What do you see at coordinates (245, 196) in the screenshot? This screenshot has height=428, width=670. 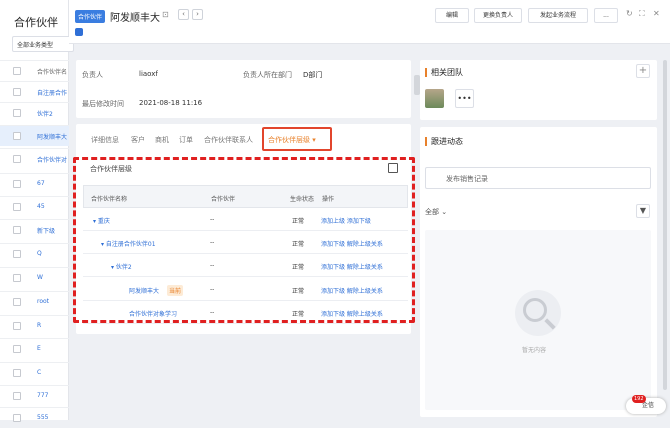 I see `table-header: 合作伙伴名称 合作伙伴 生命状态 操作` at bounding box center [245, 196].